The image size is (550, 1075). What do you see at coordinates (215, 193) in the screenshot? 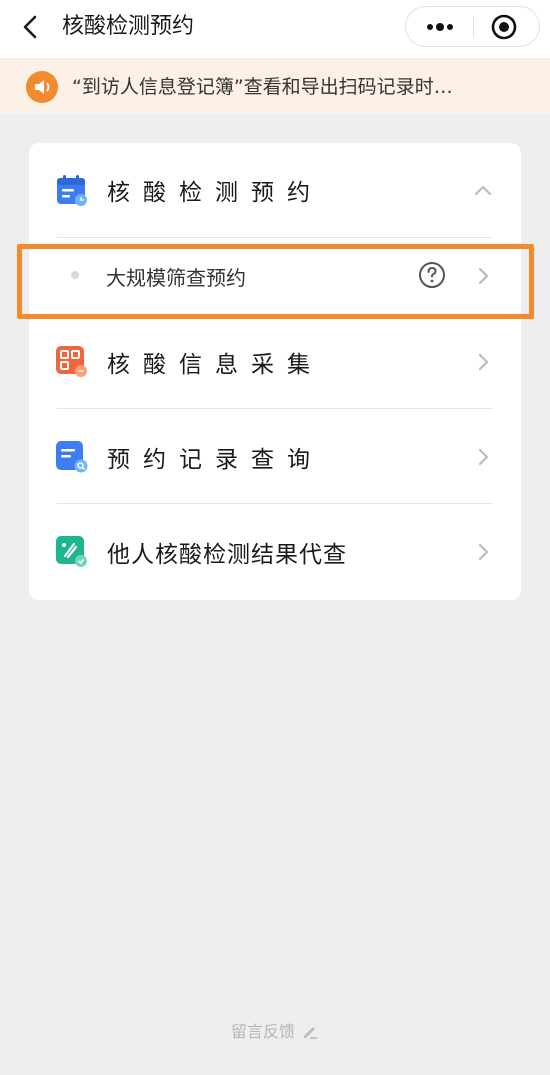
I see `section-title: 核酸检测预约` at bounding box center [215, 193].